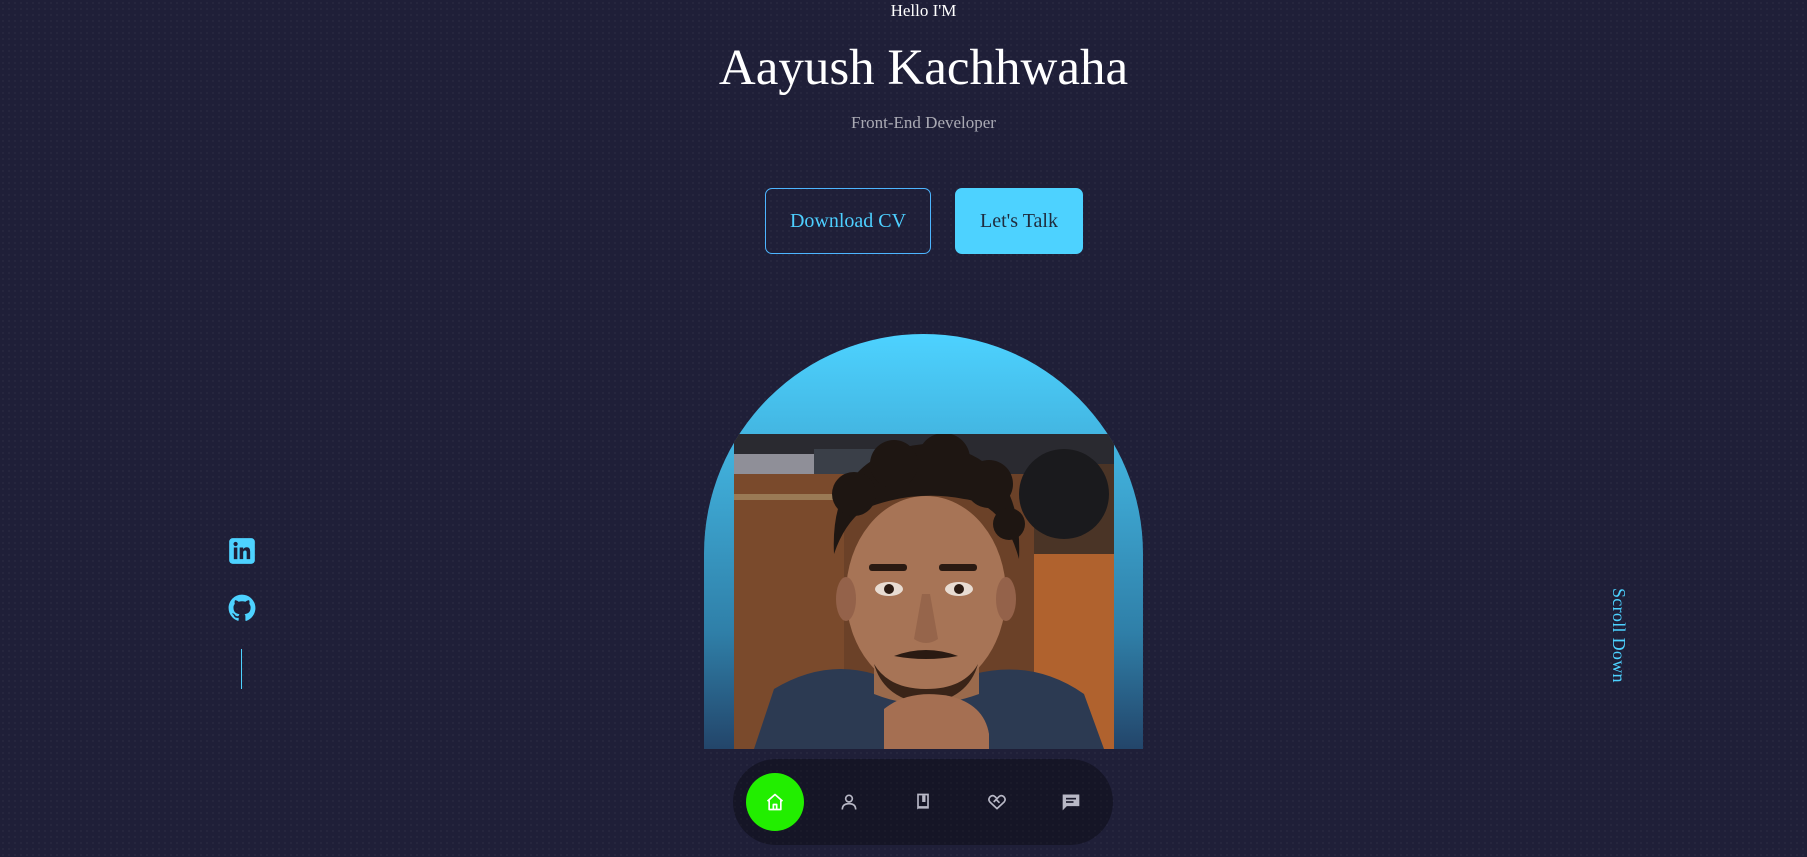 This screenshot has height=857, width=1807. What do you see at coordinates (923, 68) in the screenshot?
I see `hero-name: Aayush Kachhwaha` at bounding box center [923, 68].